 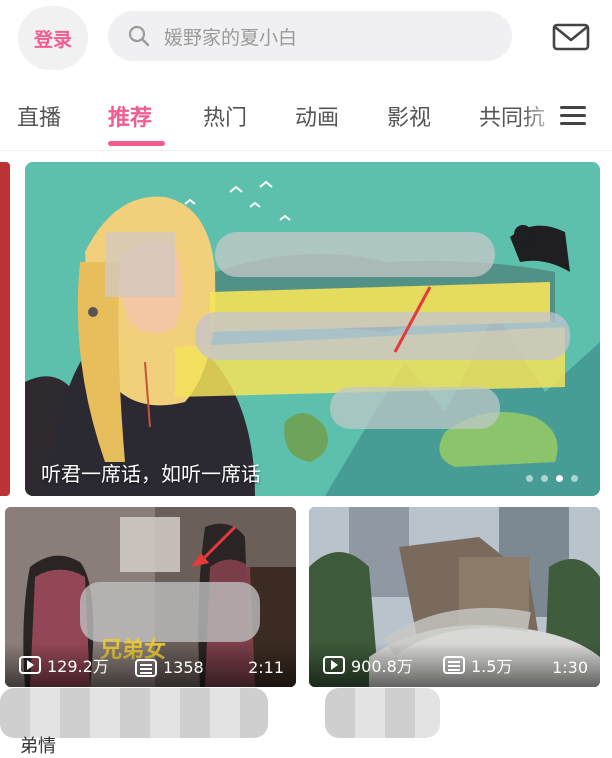 What do you see at coordinates (136, 143) in the screenshot?
I see `active-tab-indicator` at bounding box center [136, 143].